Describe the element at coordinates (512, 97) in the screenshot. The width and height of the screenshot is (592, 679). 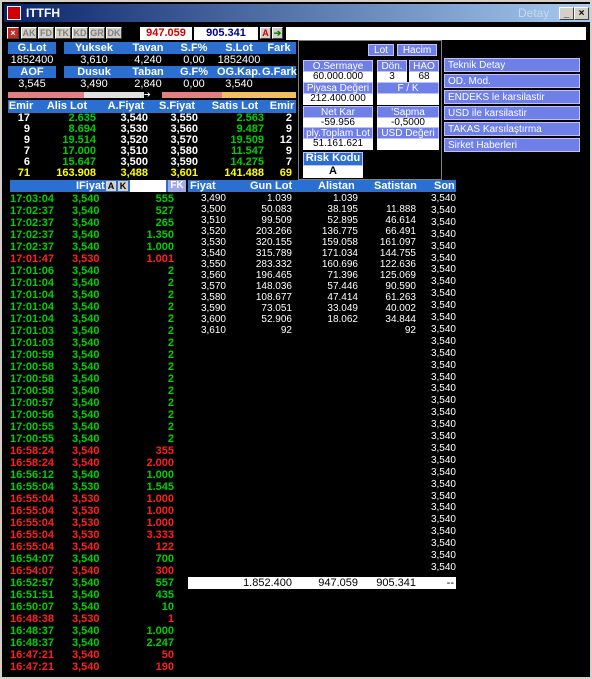
I see `menu-item-2: ENDEKS le karsilastir` at that location.